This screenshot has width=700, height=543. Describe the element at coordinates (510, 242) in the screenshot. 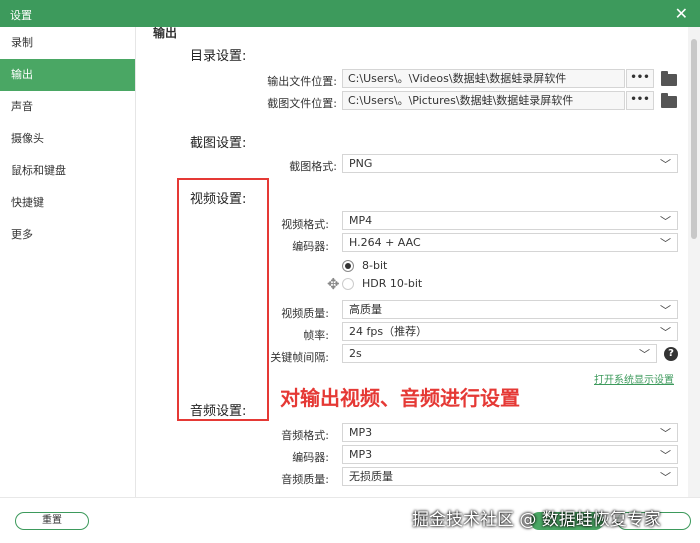

I see `video-encoder-select: H.264 + AAC ﹀` at that location.